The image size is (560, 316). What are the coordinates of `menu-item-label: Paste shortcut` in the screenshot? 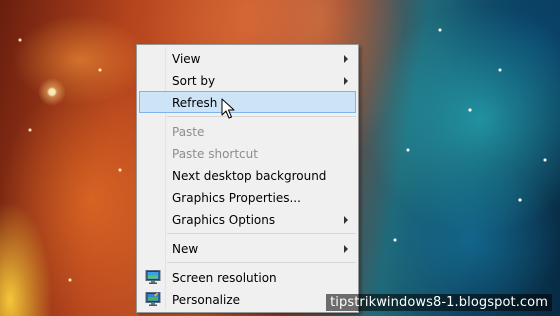 It's located at (215, 154).